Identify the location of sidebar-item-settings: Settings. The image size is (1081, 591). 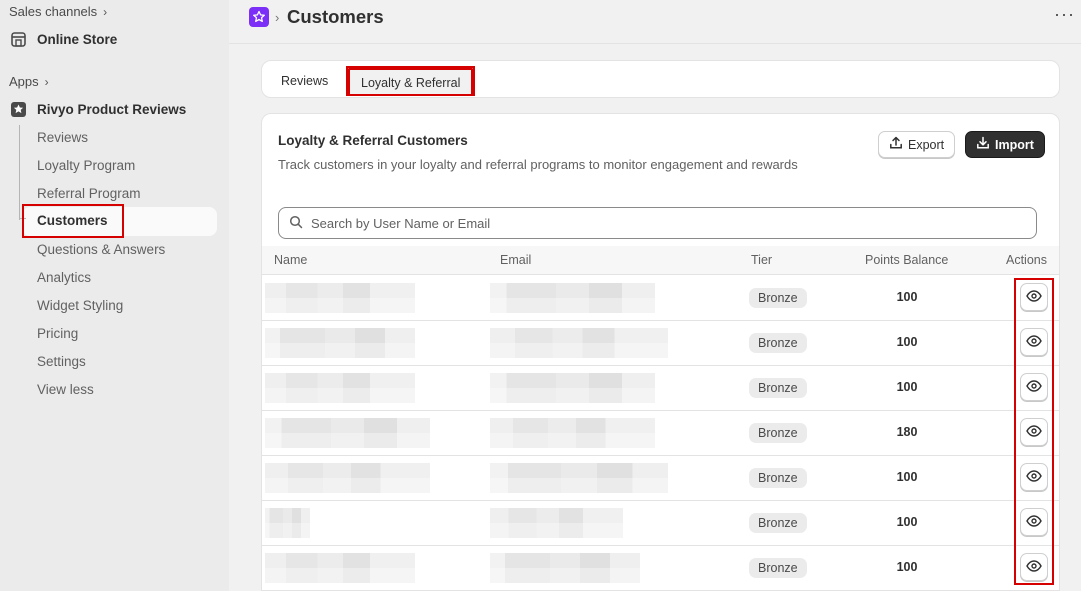
(61, 361).